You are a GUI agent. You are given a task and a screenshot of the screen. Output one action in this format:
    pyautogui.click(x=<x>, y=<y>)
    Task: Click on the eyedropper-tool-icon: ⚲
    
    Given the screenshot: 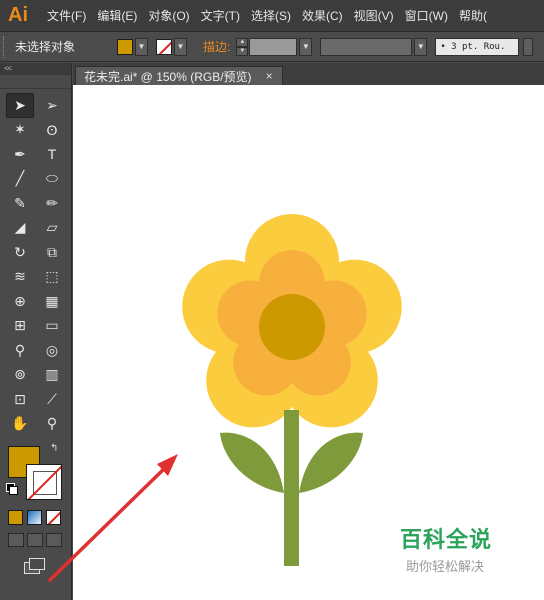 What is the action you would take?
    pyautogui.click(x=20, y=350)
    